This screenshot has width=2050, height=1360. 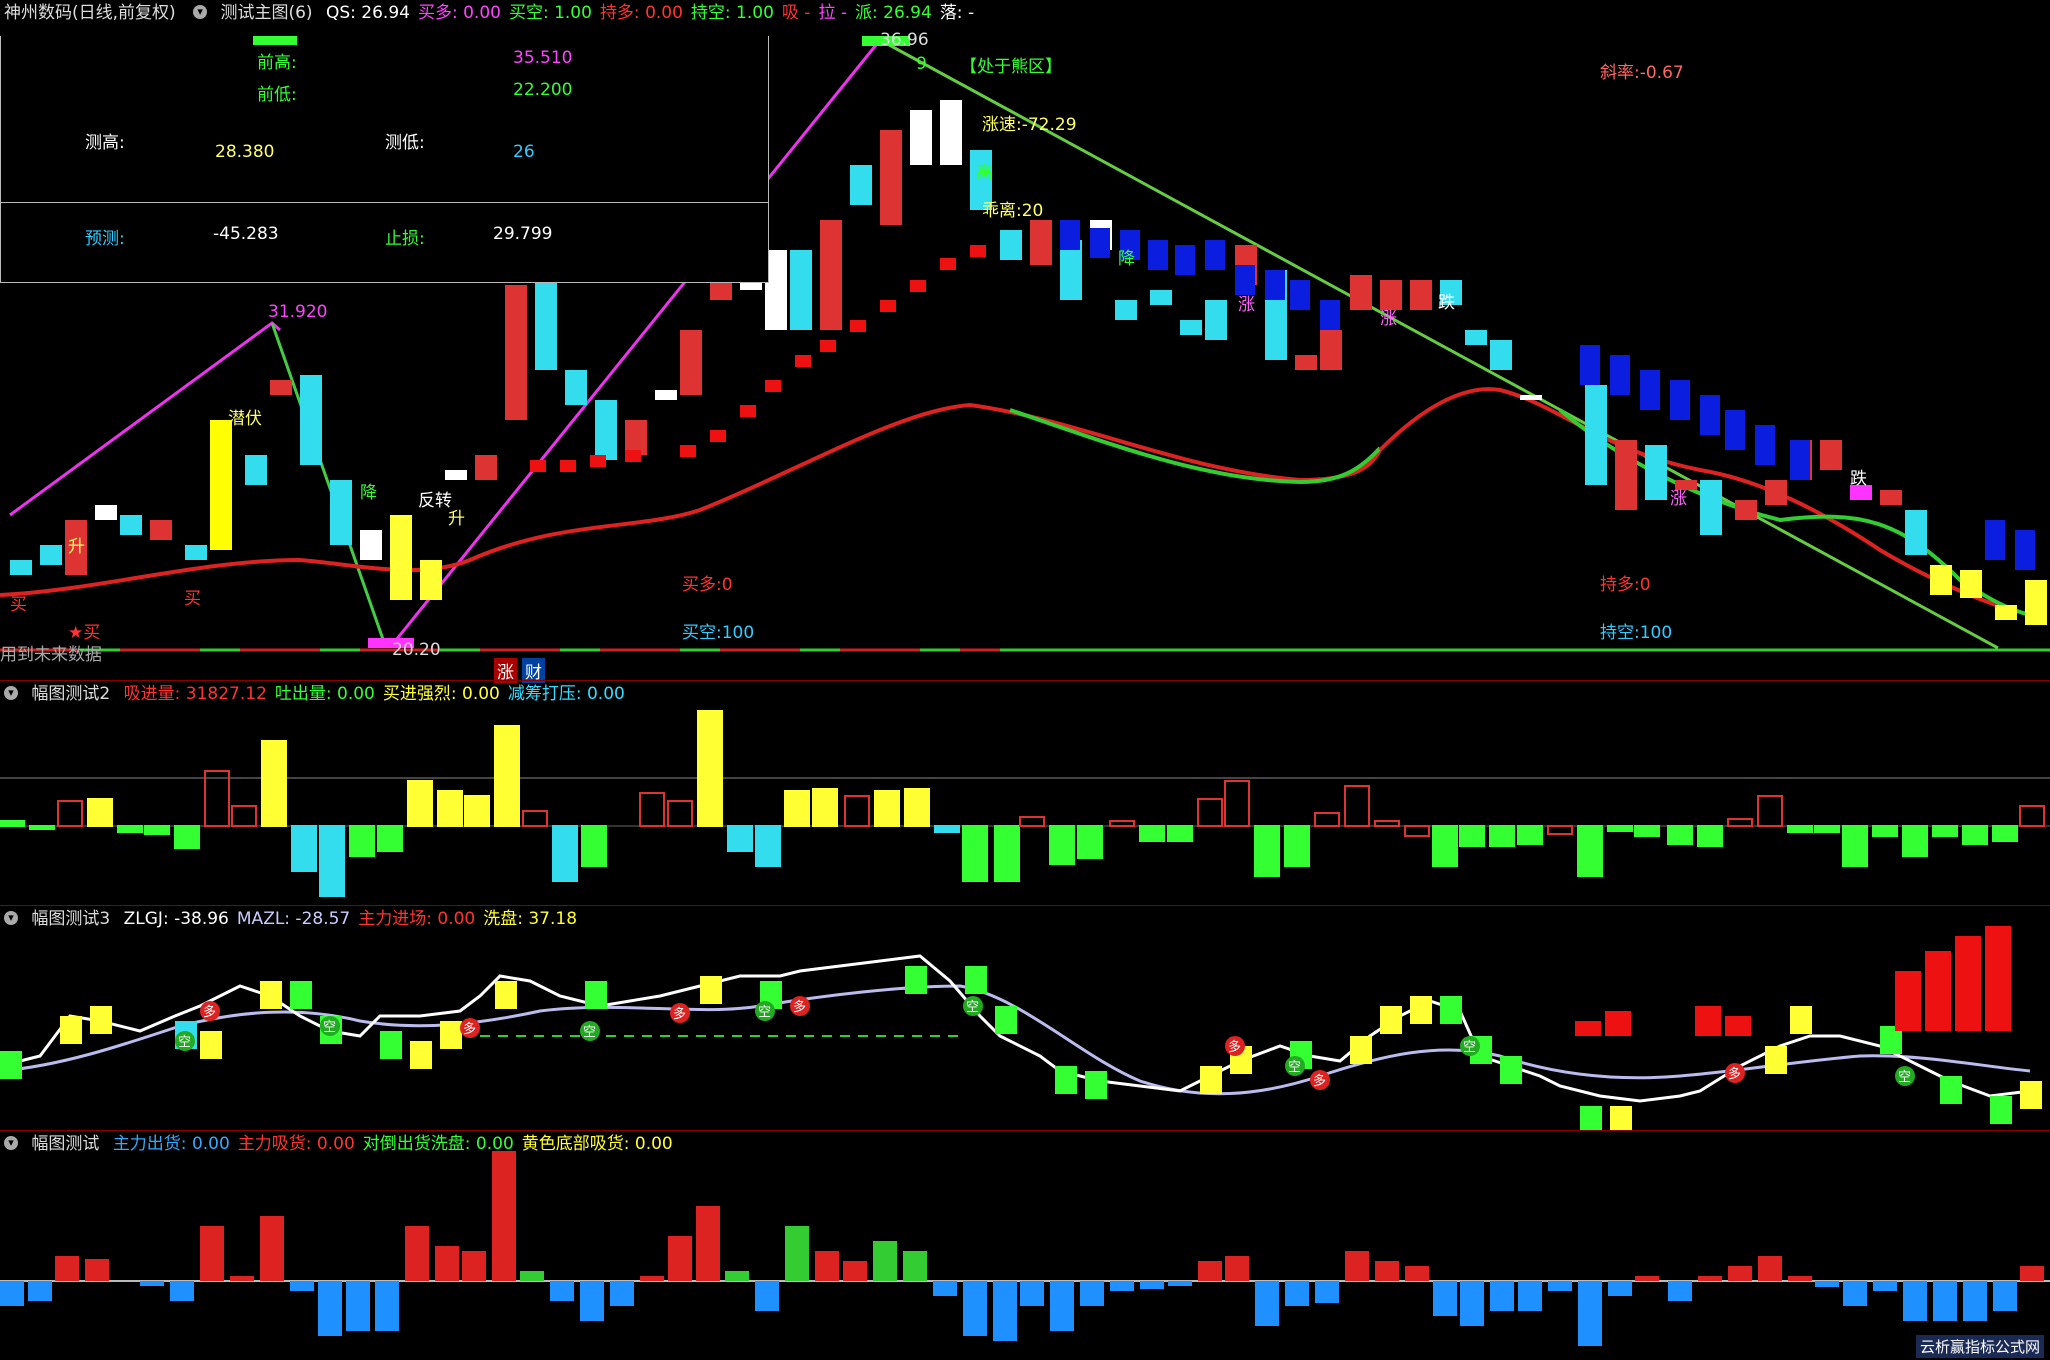 What do you see at coordinates (1858, 479) in the screenshot?
I see `jump-label-2: 跌` at bounding box center [1858, 479].